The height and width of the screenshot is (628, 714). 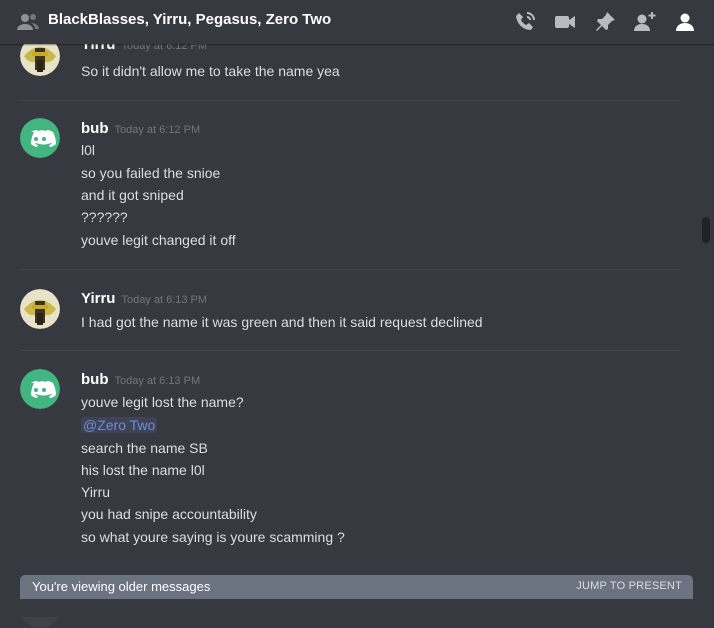 What do you see at coordinates (706, 230) in the screenshot?
I see `scrollbar-thumb` at bounding box center [706, 230].